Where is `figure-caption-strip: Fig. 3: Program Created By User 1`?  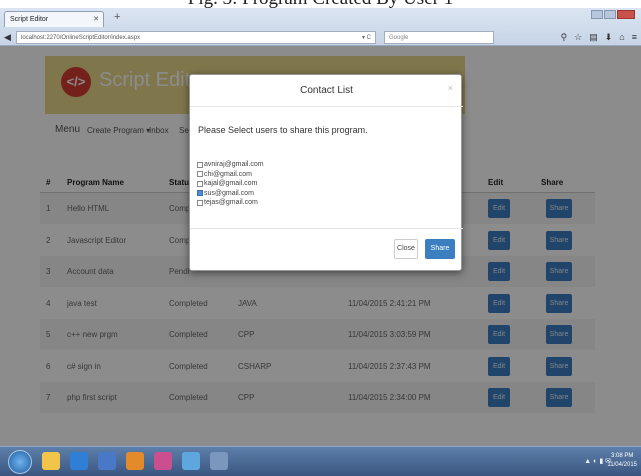
figure-caption-strip: Fig. 3: Program Created By User 1 is located at coordinates (320, 4).